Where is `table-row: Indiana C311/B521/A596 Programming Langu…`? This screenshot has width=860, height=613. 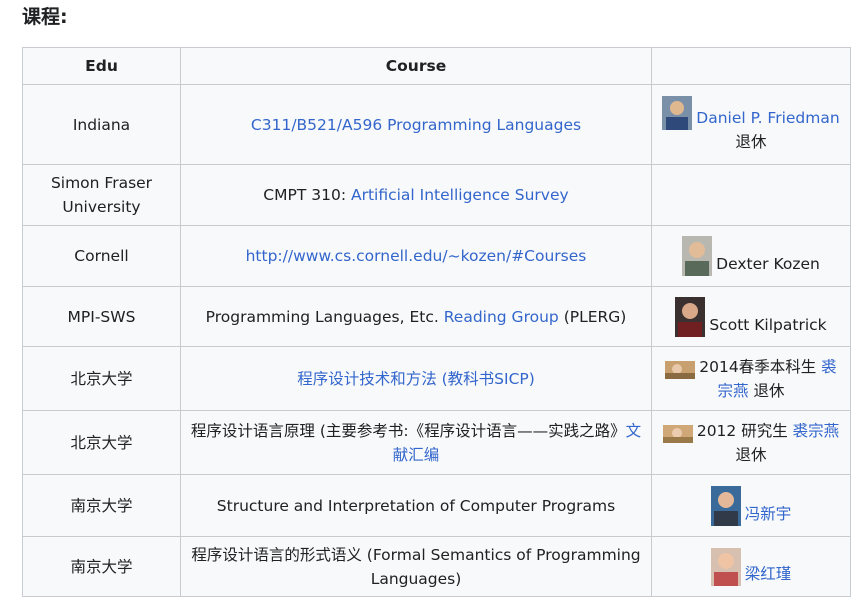
table-row: Indiana C311/B521/A596 Programming Langu… is located at coordinates (436, 124).